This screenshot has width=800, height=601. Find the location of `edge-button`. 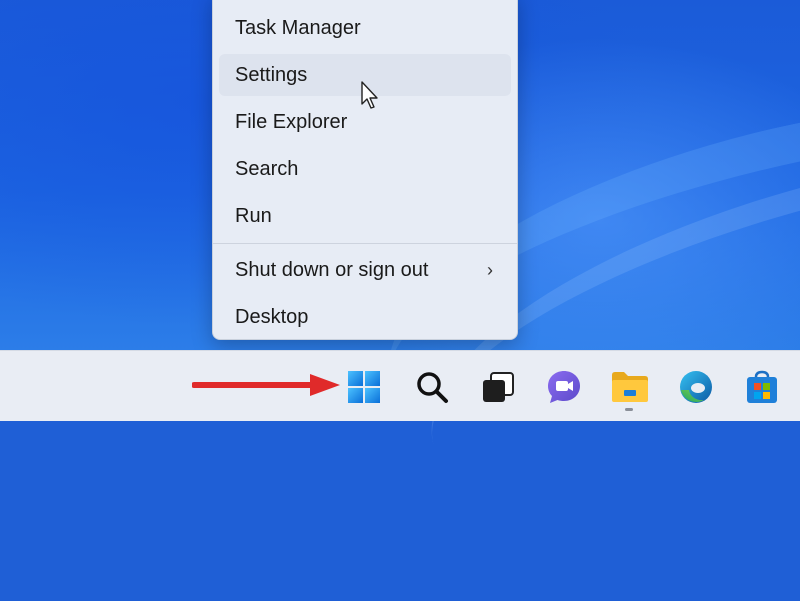

edge-button is located at coordinates (696, 387).